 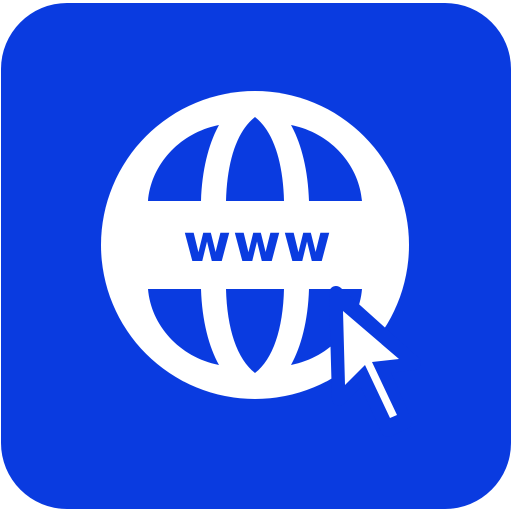 I want to click on www-label: www, so click(x=258, y=244).